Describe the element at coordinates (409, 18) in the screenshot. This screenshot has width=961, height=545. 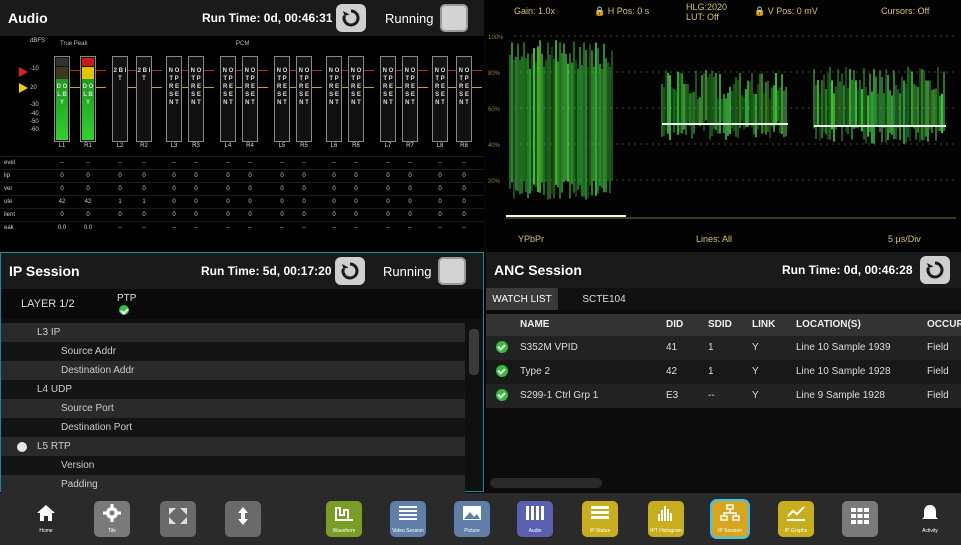
I see `audio-state: Running` at that location.